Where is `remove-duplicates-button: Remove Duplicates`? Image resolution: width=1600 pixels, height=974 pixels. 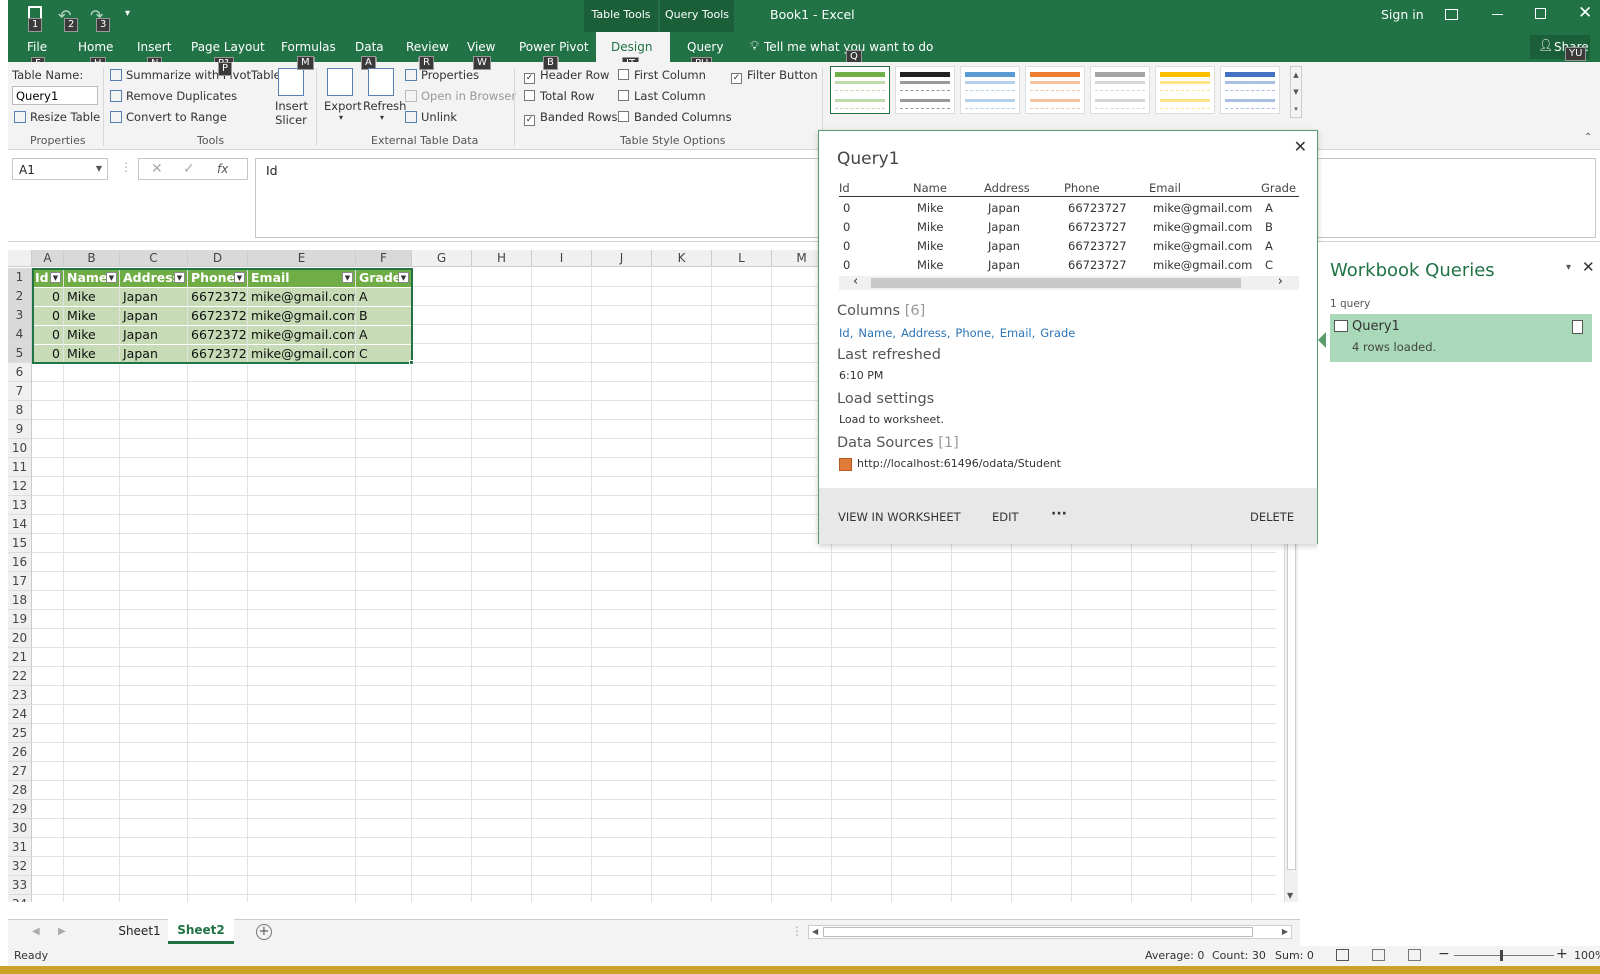
remove-duplicates-button: Remove Duplicates is located at coordinates (173, 96).